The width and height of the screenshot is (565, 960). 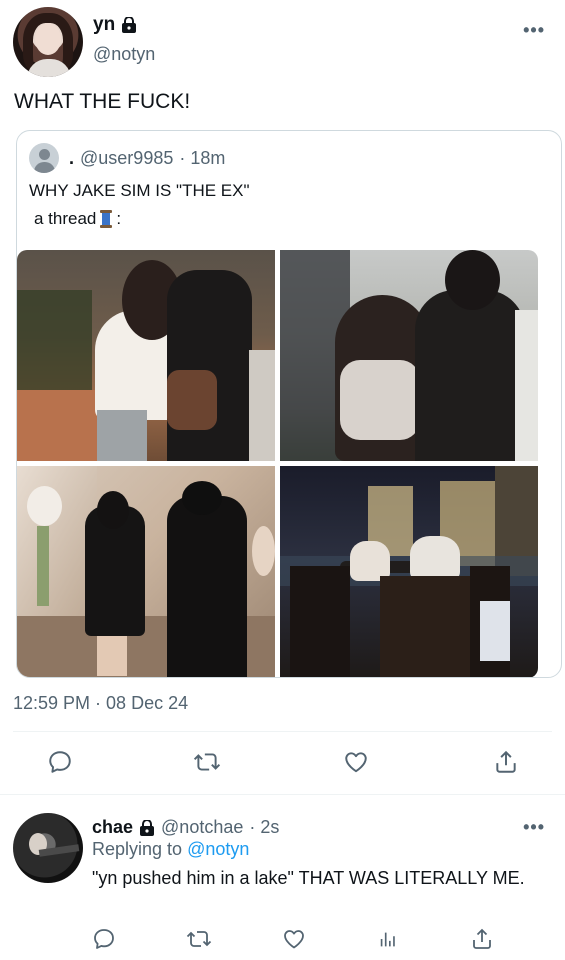 I want to click on quoted-avatar, so click(x=44, y=158).